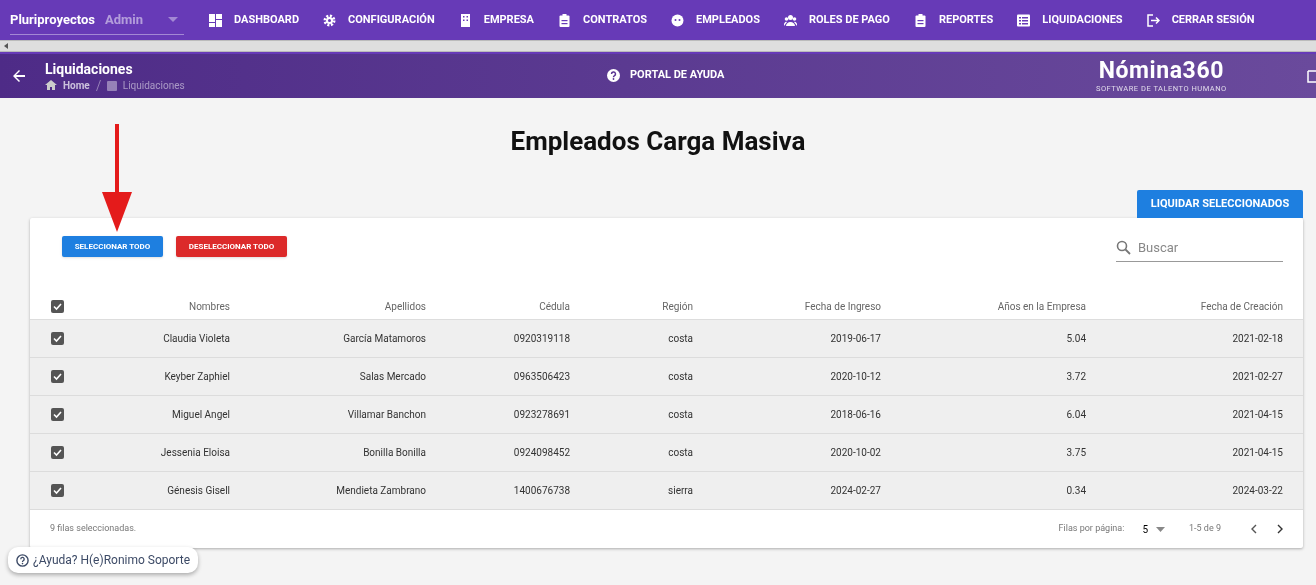  What do you see at coordinates (1075, 377) in the screenshot?
I see `table-cell-text: 3.72` at bounding box center [1075, 377].